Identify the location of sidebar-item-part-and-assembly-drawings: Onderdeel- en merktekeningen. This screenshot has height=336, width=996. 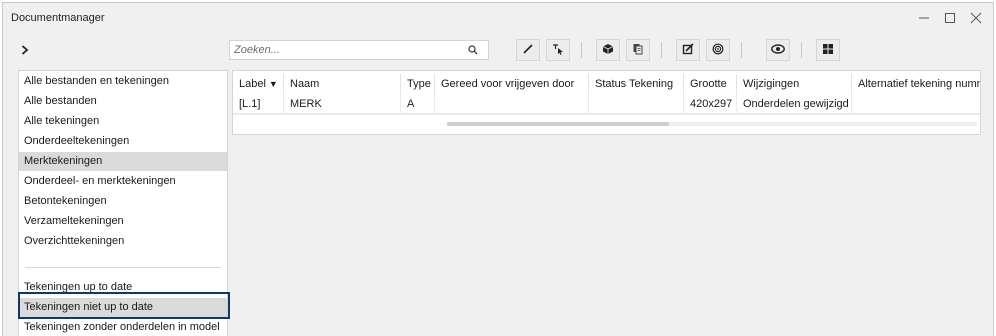
(123, 181).